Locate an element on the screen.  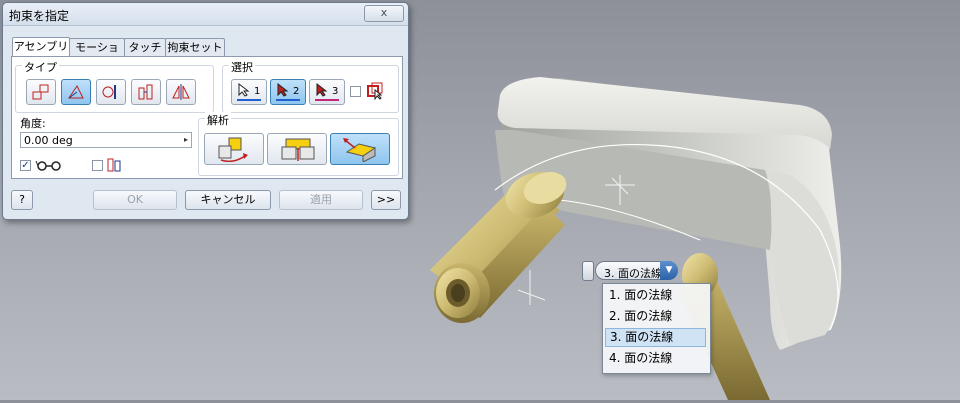
directed-angle-button is located at coordinates (234, 149).